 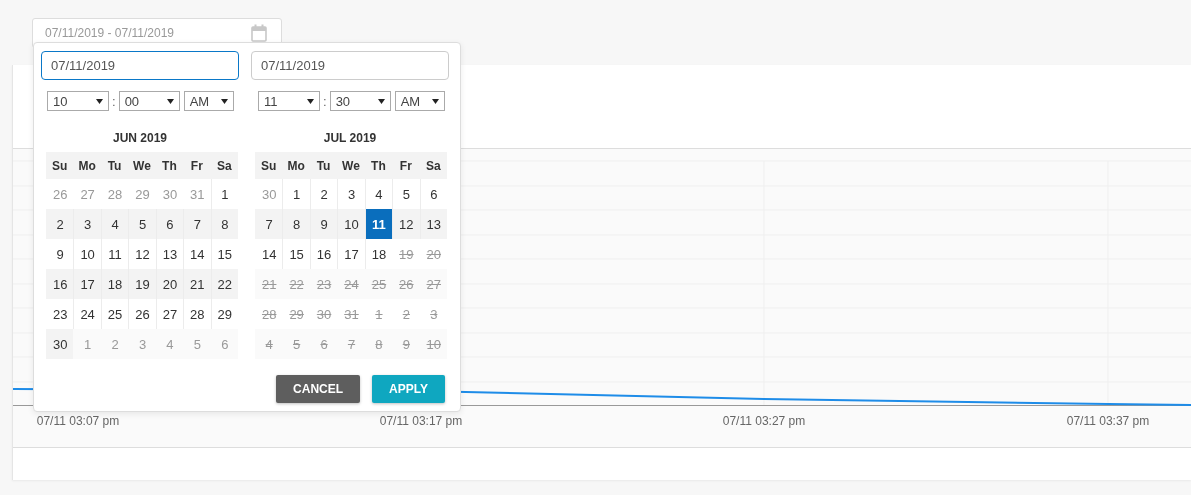 What do you see at coordinates (289, 101) in the screenshot?
I see `hour-select: 11` at bounding box center [289, 101].